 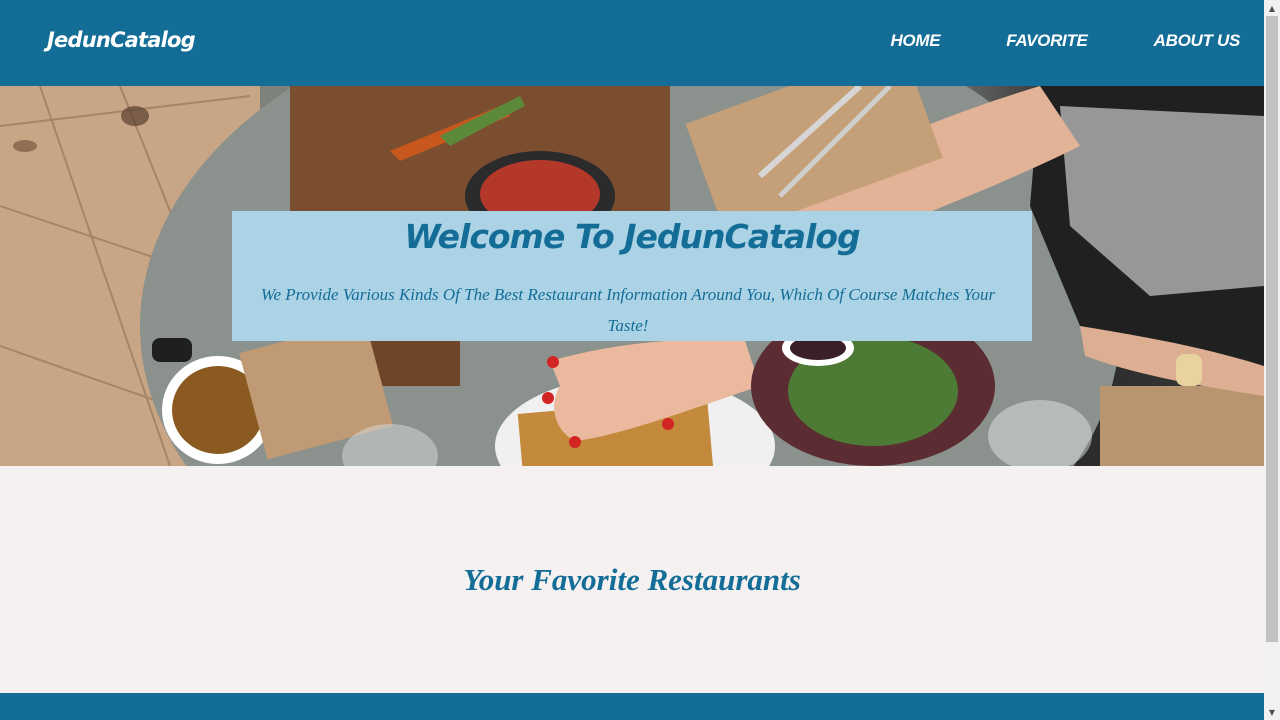 What do you see at coordinates (1197, 41) in the screenshot?
I see `nav-link-about-us: ABOUT US` at bounding box center [1197, 41].